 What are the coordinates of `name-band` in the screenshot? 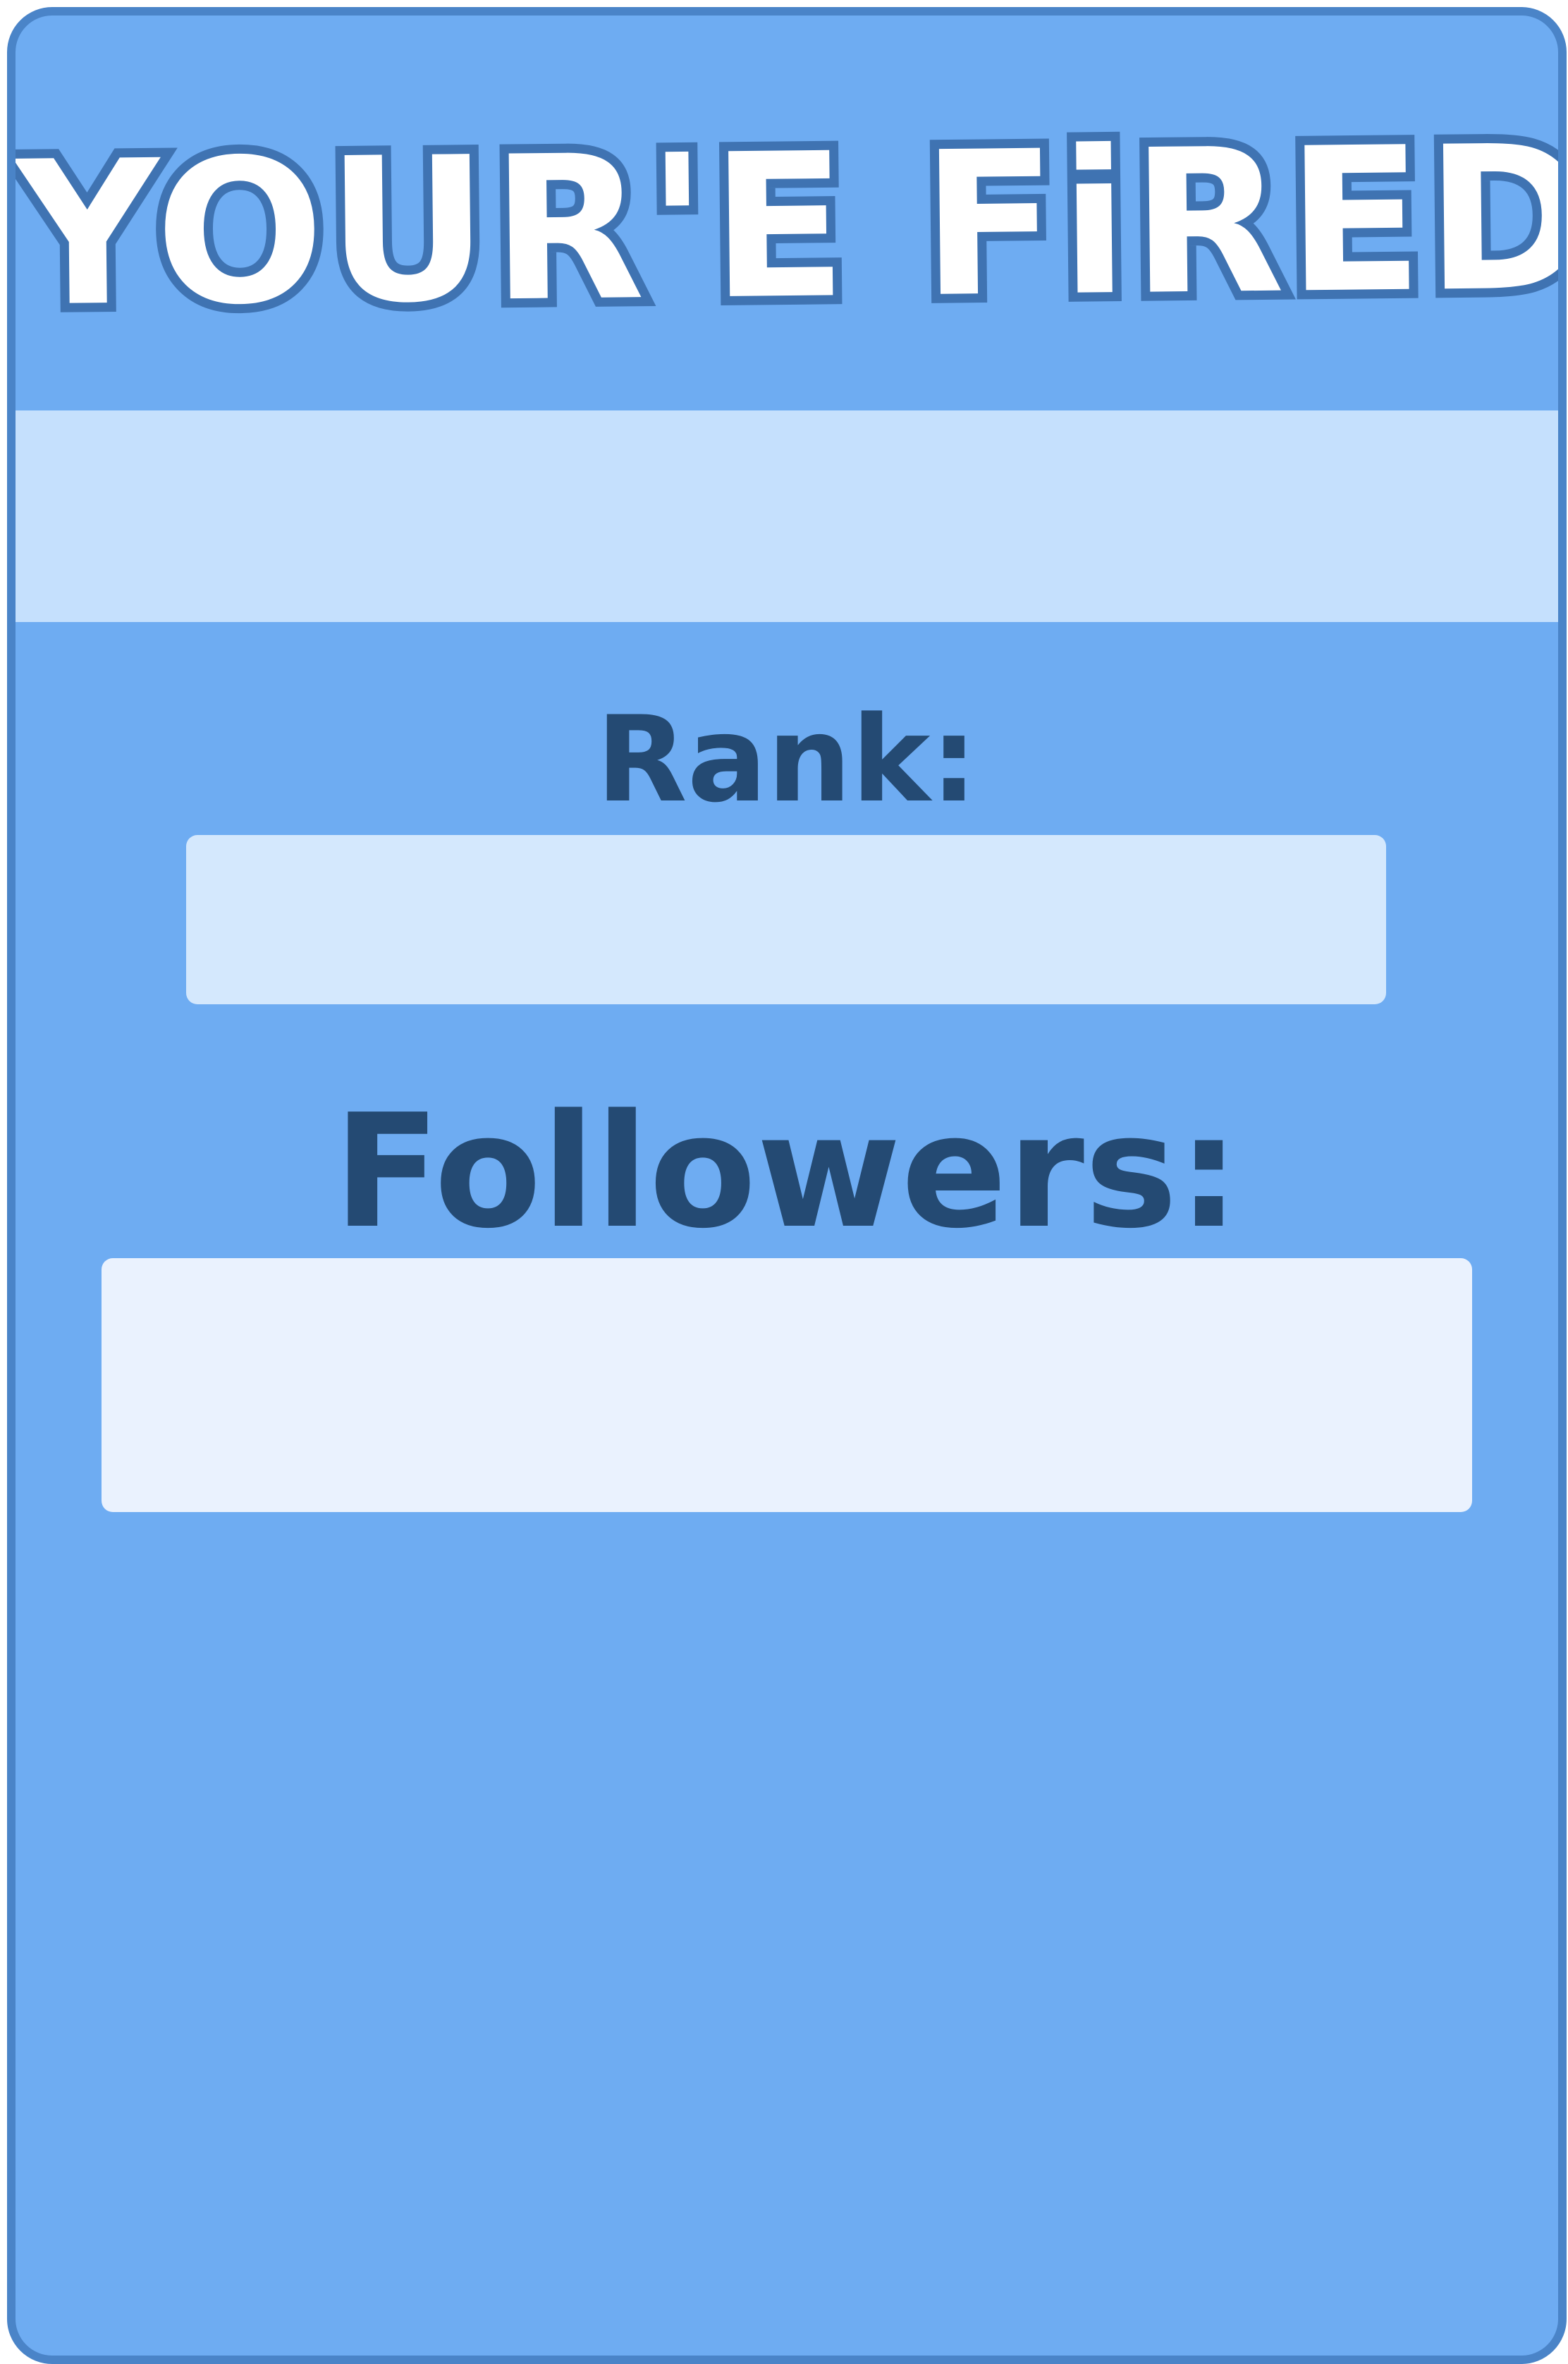 It's located at (787, 516).